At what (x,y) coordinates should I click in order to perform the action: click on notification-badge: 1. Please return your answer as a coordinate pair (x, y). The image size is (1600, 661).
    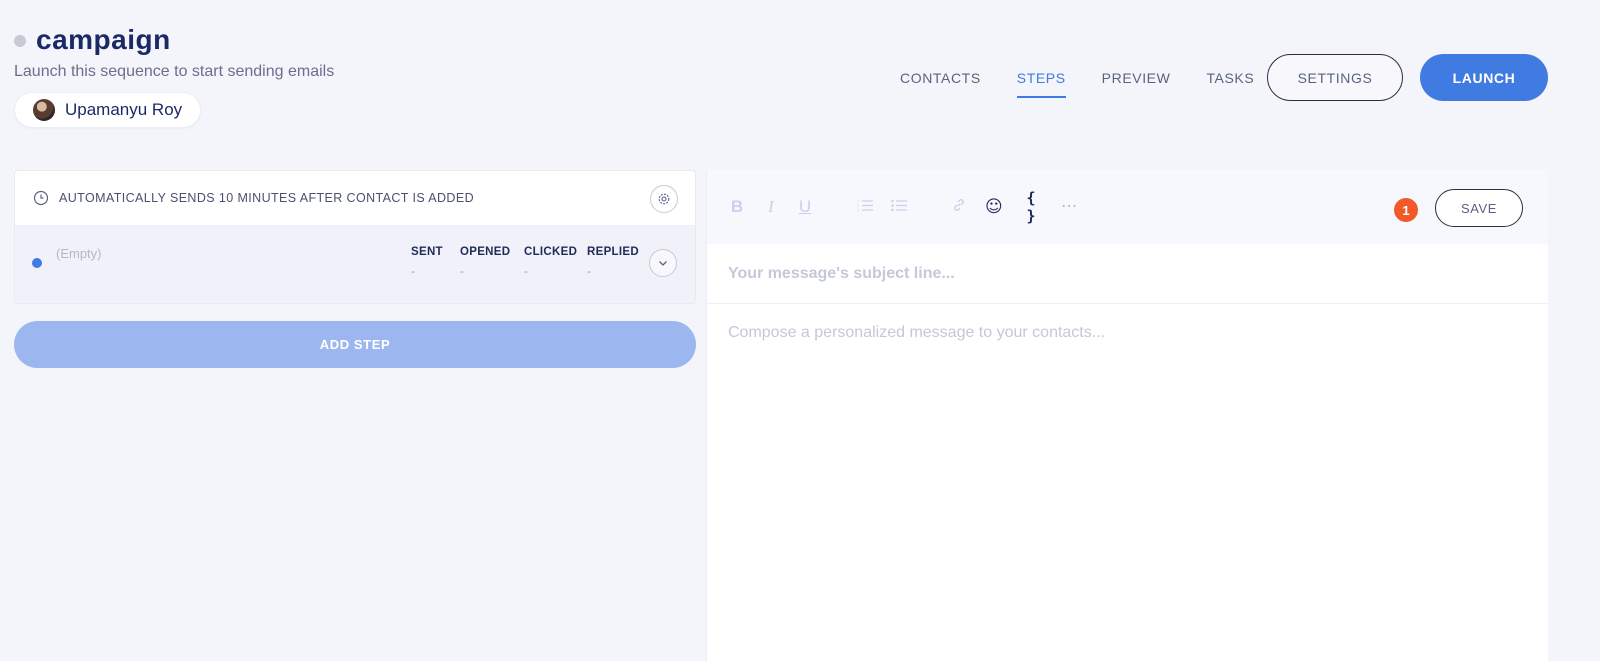
    Looking at the image, I should click on (1406, 210).